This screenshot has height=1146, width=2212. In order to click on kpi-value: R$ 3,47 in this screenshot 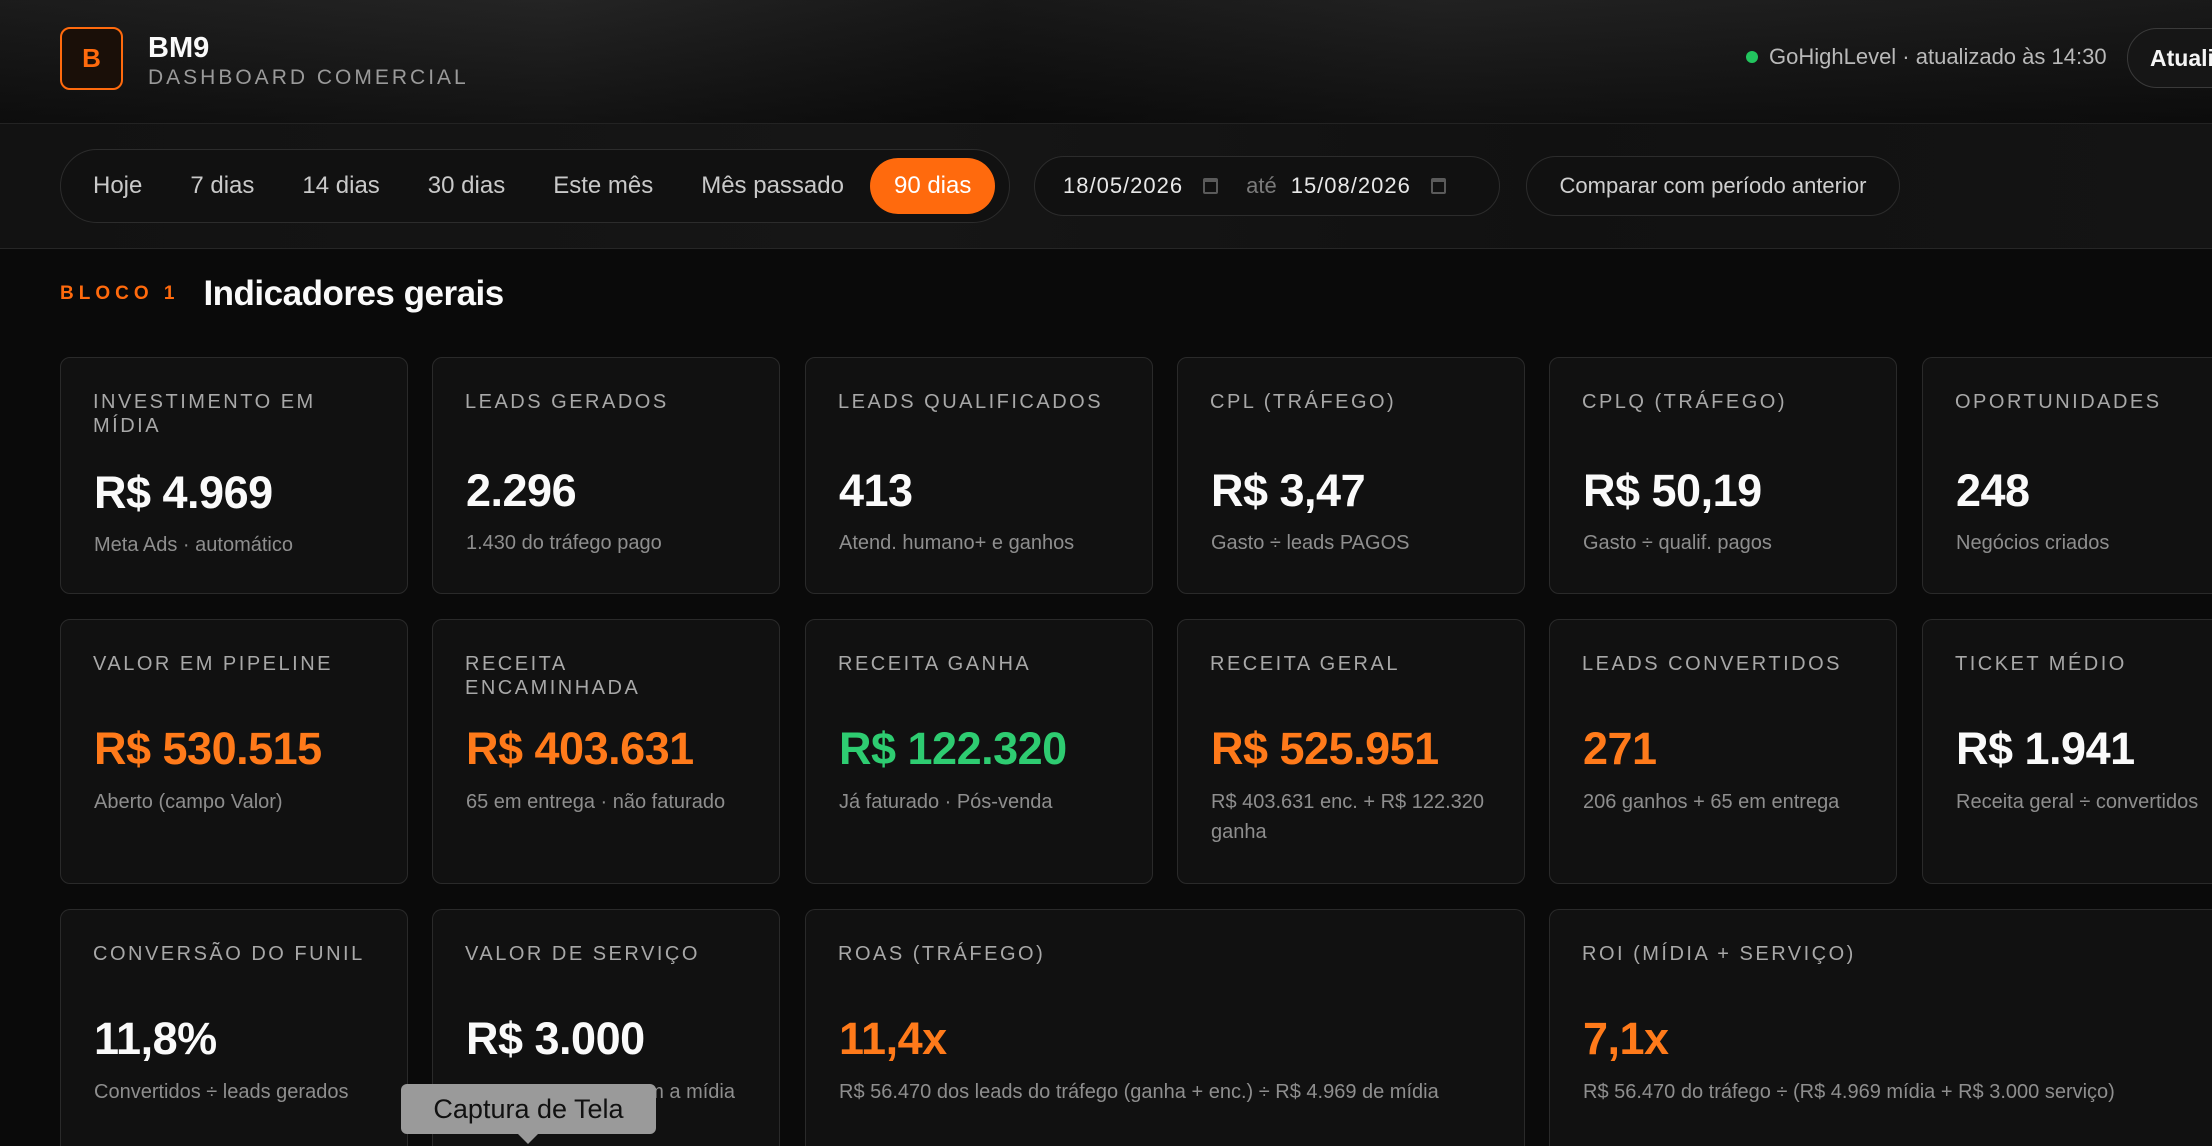, I will do `click(1288, 490)`.